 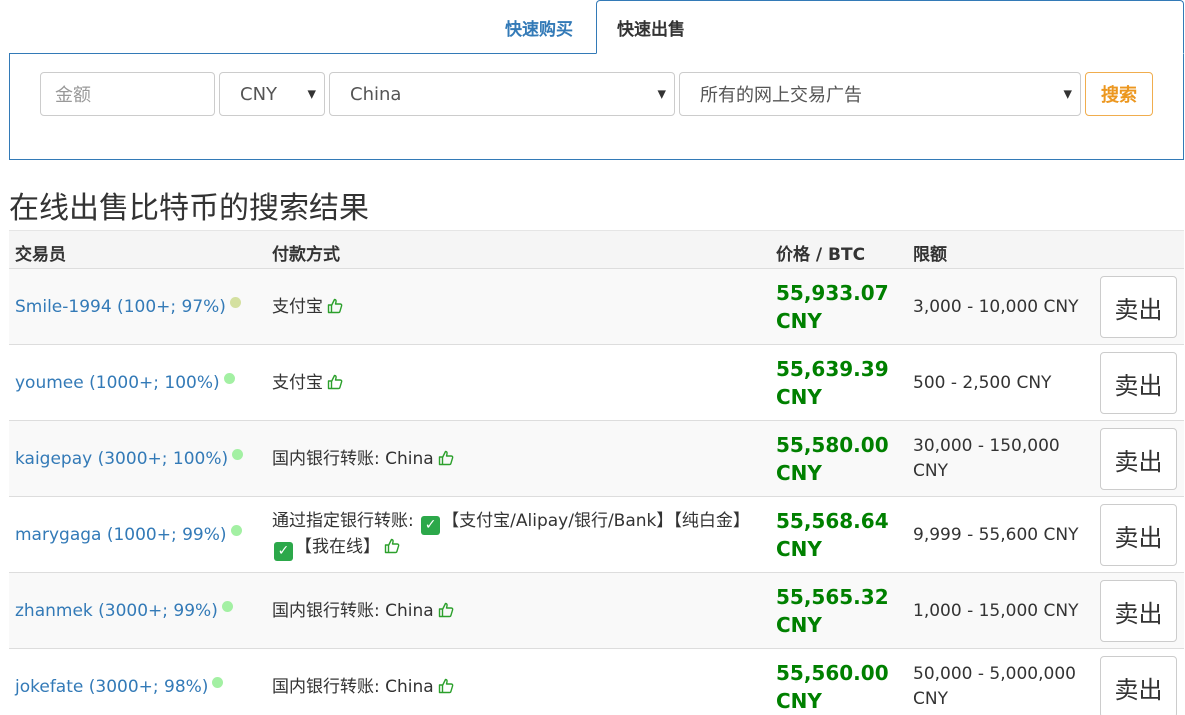 I want to click on trader-link: zhanmek (3000+; 99%), so click(x=124, y=611).